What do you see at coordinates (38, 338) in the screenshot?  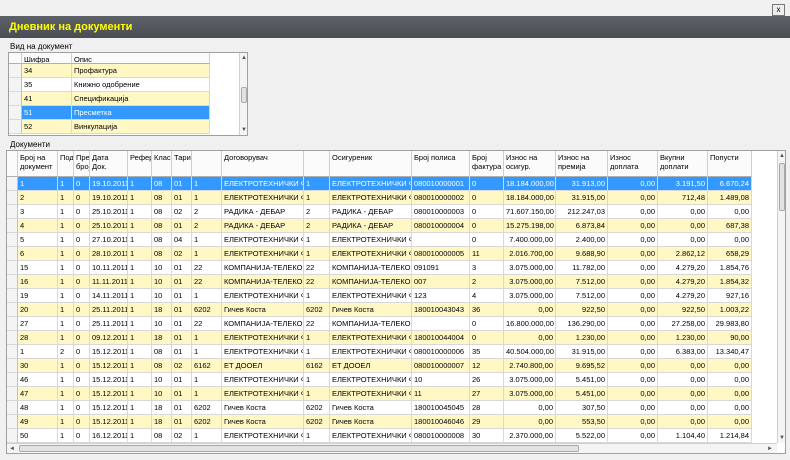 I see `doc-number-cell: 28` at bounding box center [38, 338].